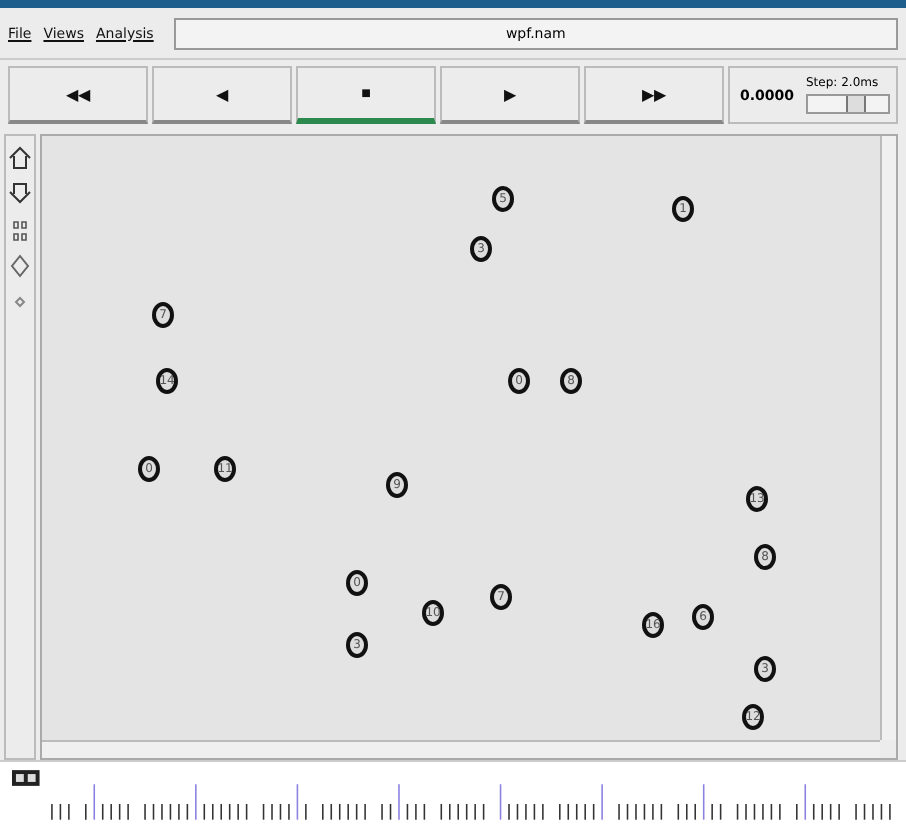 The height and width of the screenshot is (828, 906). What do you see at coordinates (654, 95) in the screenshot?
I see `playback-button: ▶▶` at bounding box center [654, 95].